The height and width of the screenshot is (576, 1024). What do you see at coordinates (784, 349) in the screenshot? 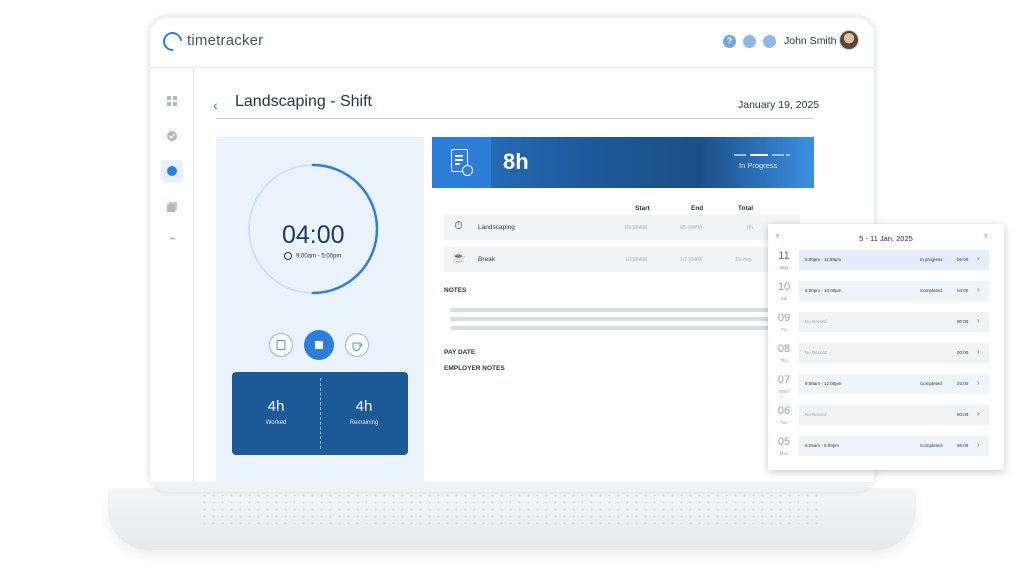
I see `day-number: 08` at bounding box center [784, 349].